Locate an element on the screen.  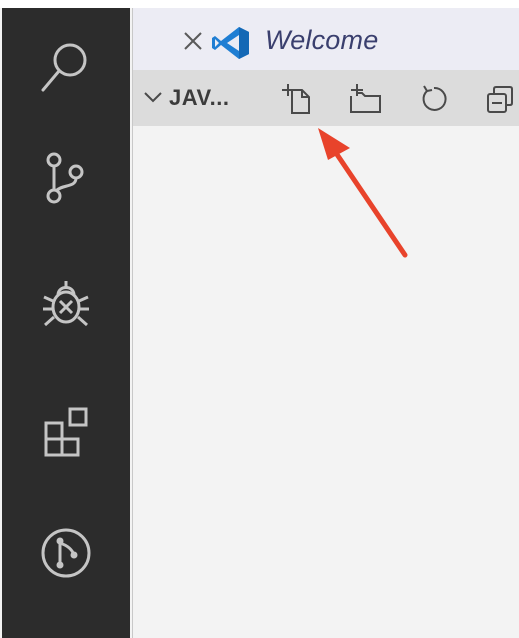
source-control-icon is located at coordinates (65, 178).